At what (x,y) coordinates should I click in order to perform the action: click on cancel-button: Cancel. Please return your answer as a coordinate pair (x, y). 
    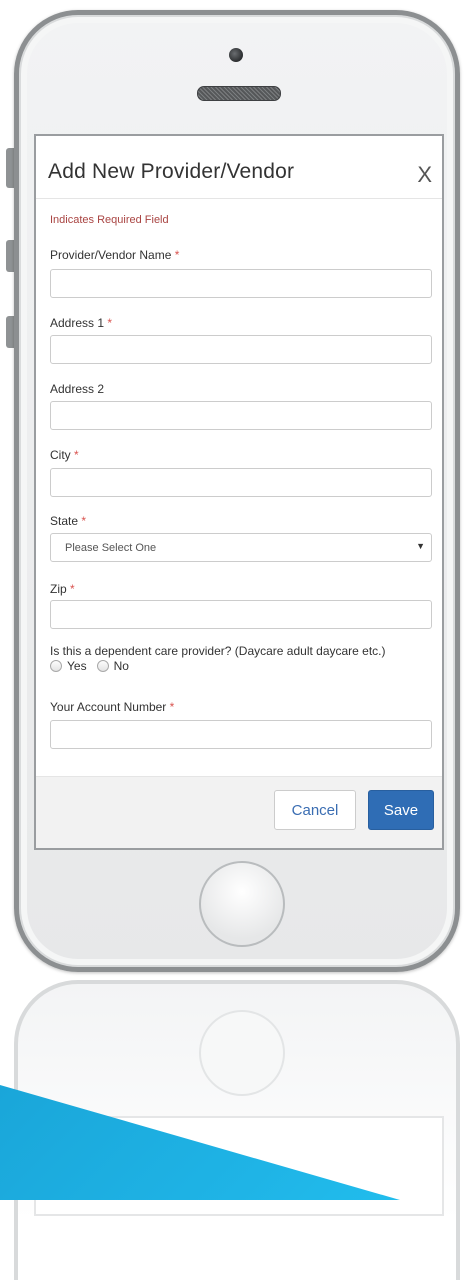
    Looking at the image, I should click on (315, 810).